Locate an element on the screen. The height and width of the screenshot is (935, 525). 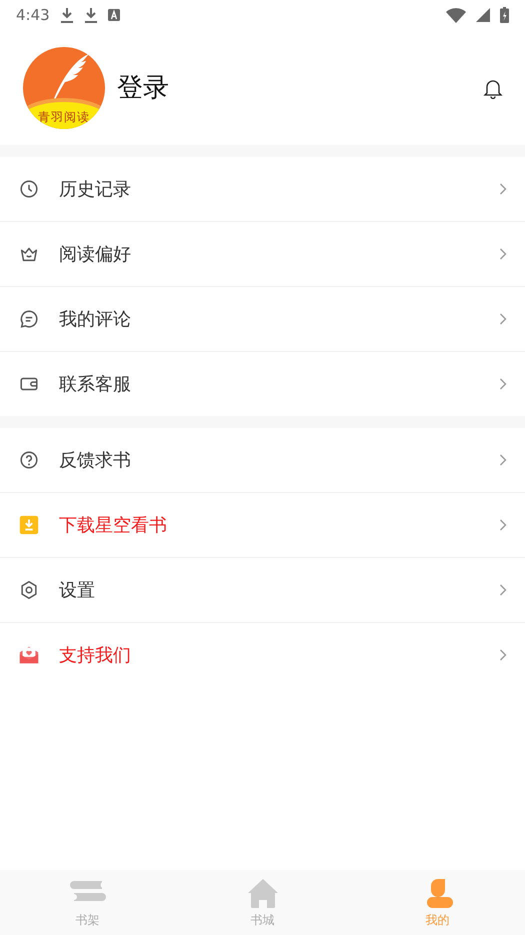
menu-label: 阅读偏好 is located at coordinates (95, 254).